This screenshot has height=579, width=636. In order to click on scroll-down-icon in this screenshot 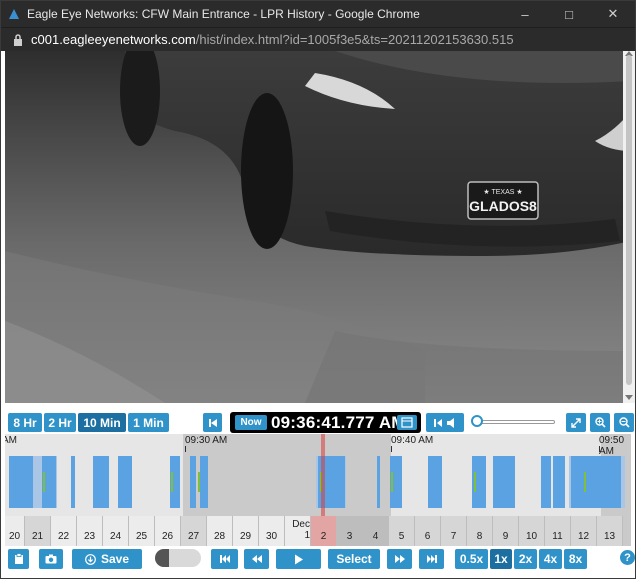, I will do `click(629, 397)`.